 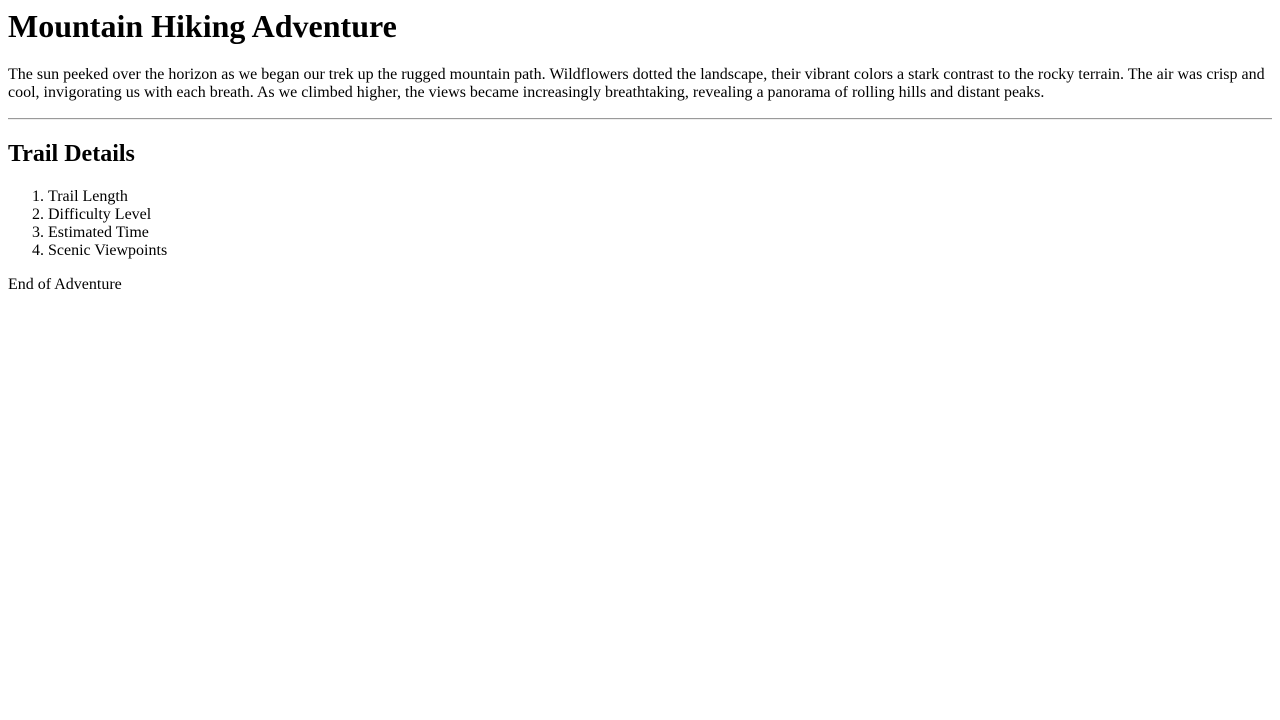 I want to click on list-item: Estimated Time, so click(x=660, y=233).